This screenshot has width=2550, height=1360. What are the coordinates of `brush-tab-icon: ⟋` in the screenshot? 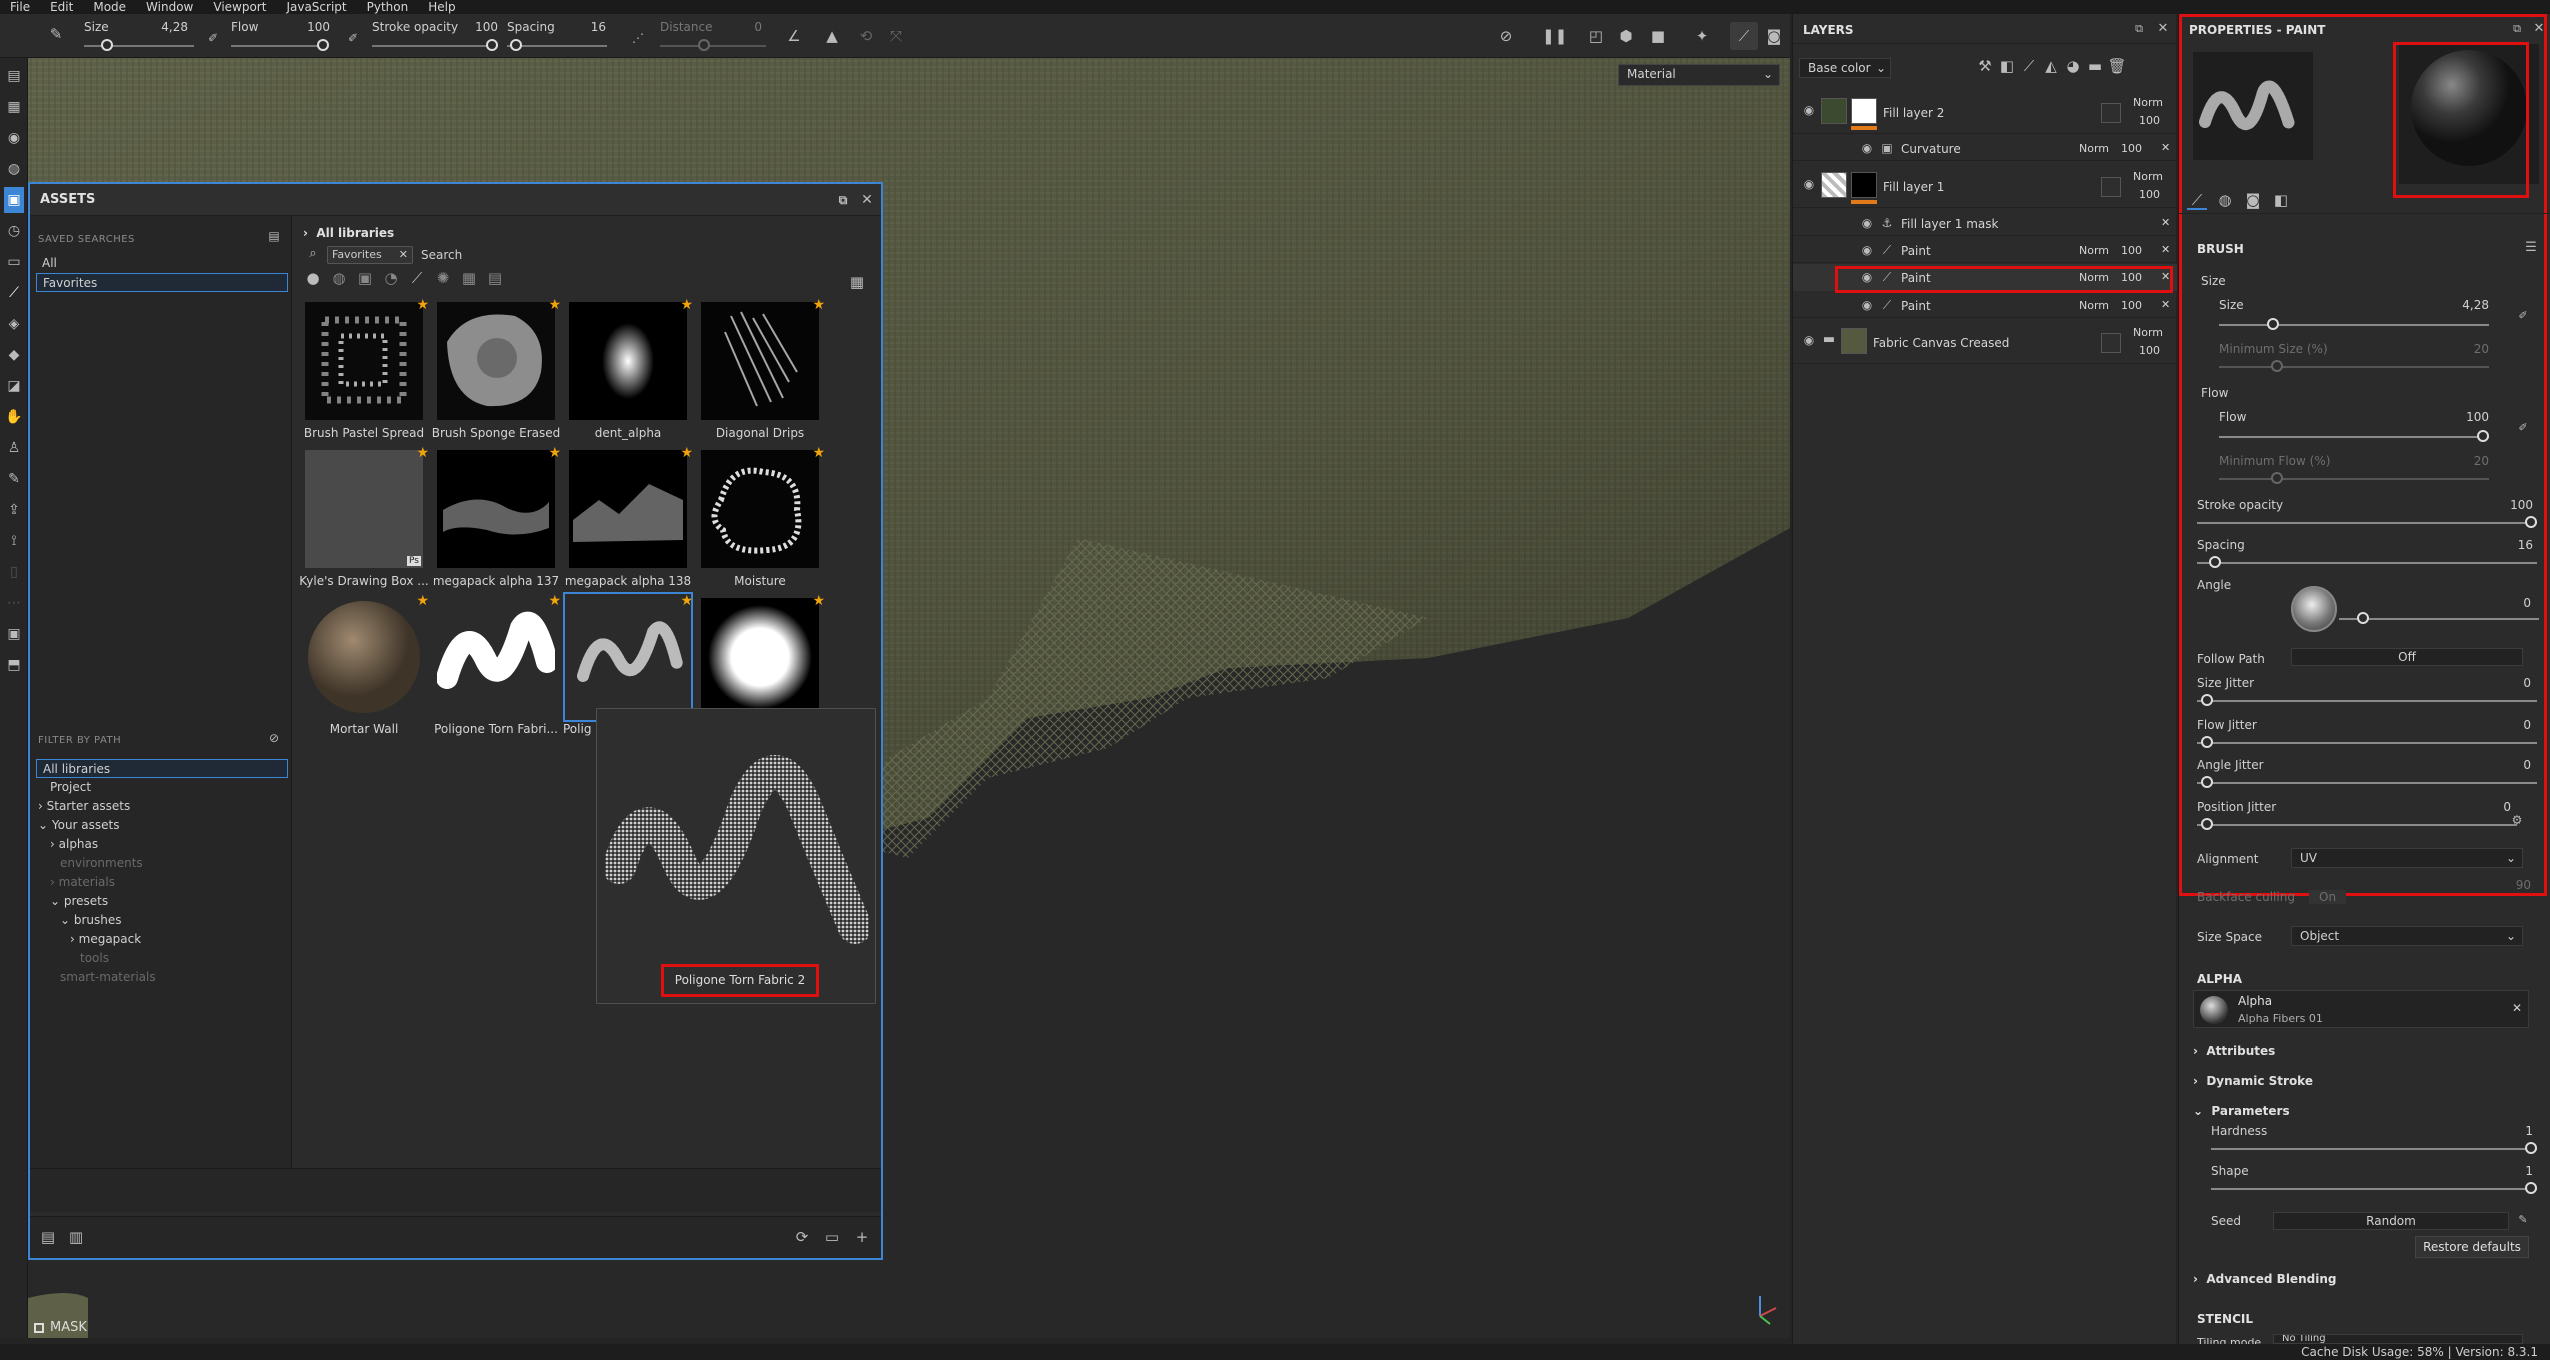 It's located at (2197, 200).